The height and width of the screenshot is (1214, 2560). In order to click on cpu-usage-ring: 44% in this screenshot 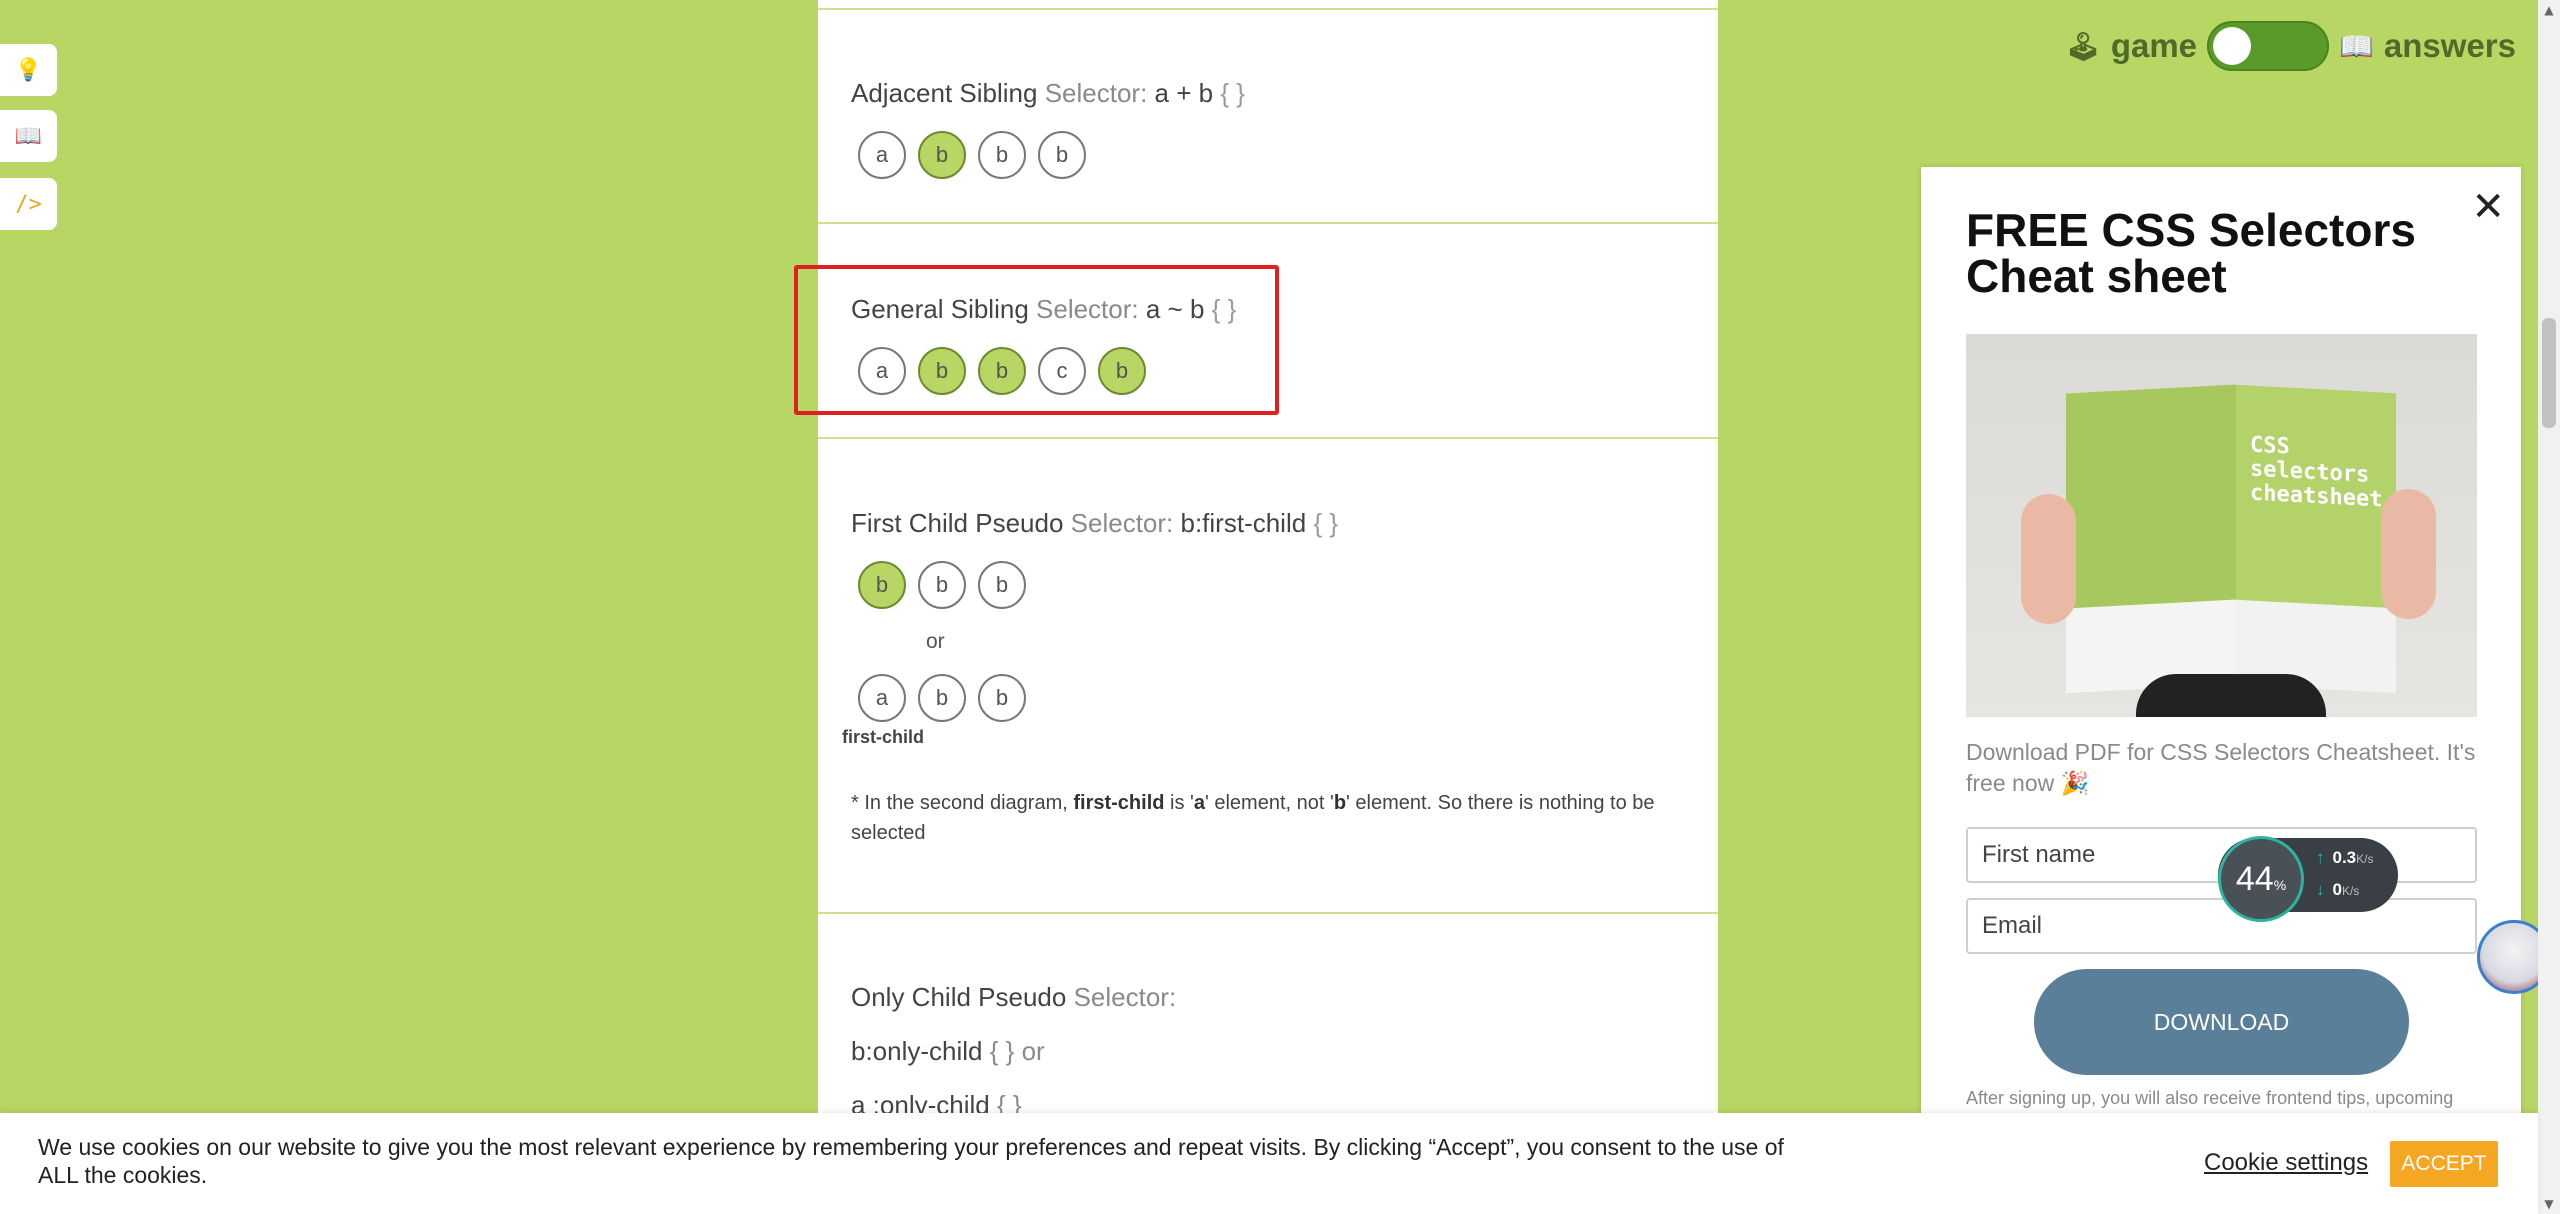, I will do `click(2261, 879)`.